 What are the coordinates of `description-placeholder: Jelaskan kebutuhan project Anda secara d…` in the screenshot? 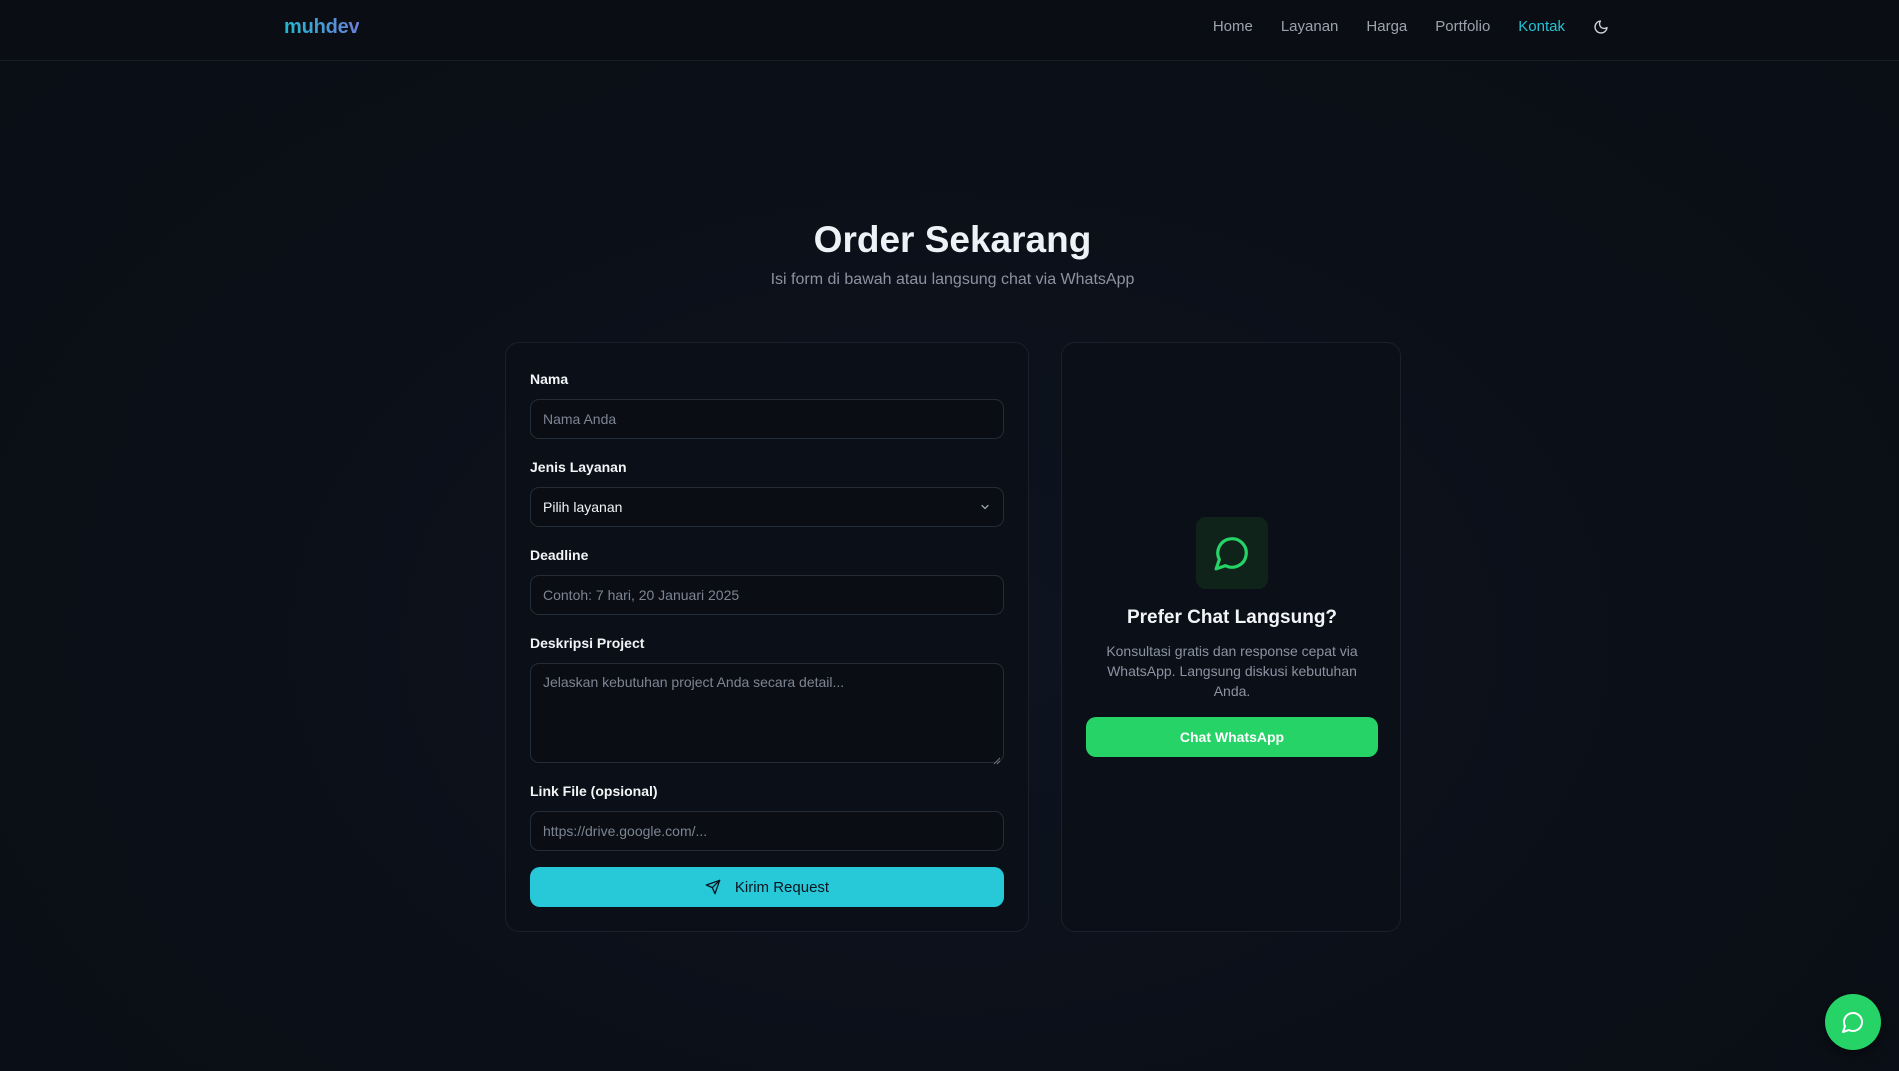 It's located at (694, 682).